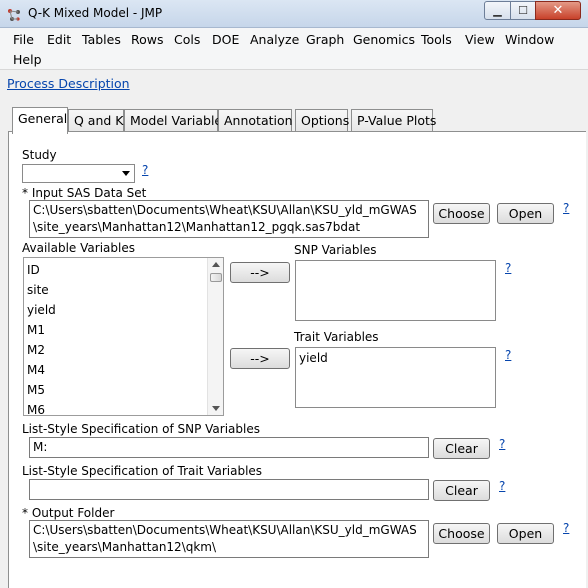  Describe the element at coordinates (215, 336) in the screenshot. I see `available-variables-scrollbar` at that location.